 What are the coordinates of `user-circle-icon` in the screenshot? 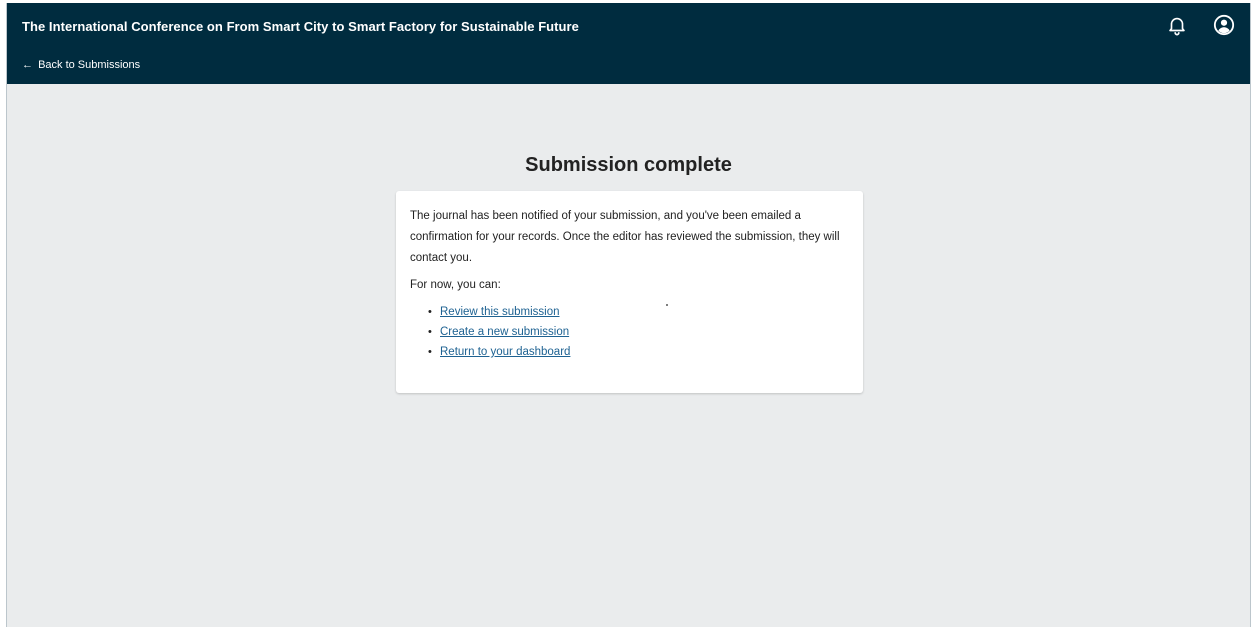 It's located at (1224, 25).